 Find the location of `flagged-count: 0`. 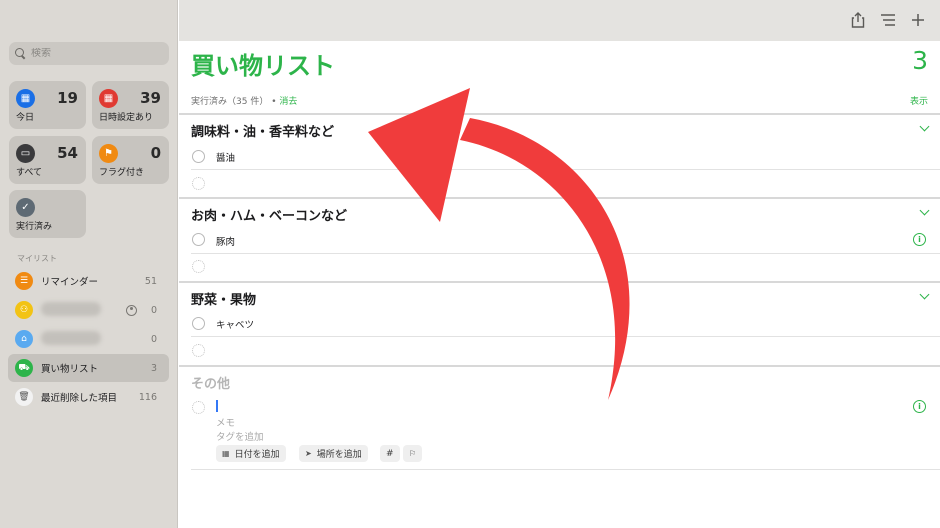

flagged-count: 0 is located at coordinates (155, 153).